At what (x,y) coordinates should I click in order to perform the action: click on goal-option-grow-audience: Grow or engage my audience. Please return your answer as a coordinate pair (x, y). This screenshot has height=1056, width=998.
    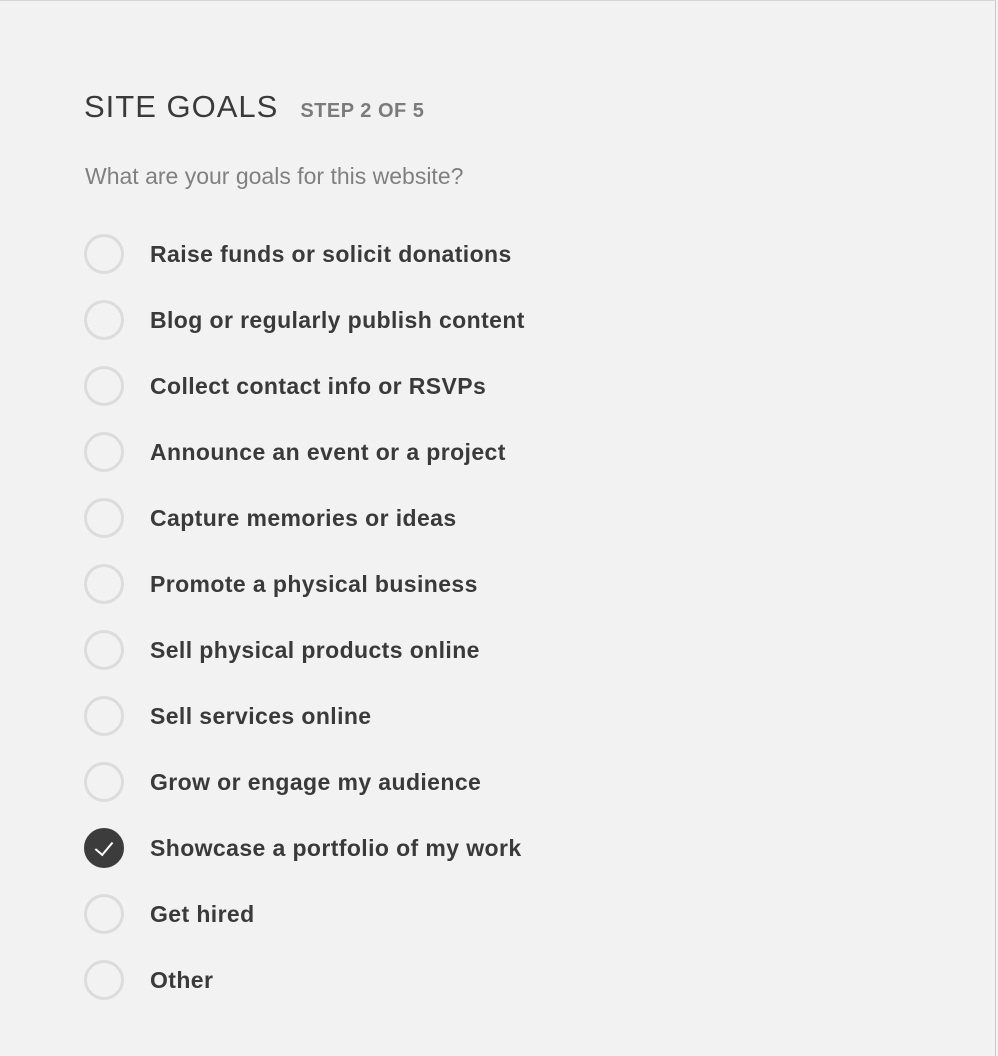
    Looking at the image, I should click on (304, 782).